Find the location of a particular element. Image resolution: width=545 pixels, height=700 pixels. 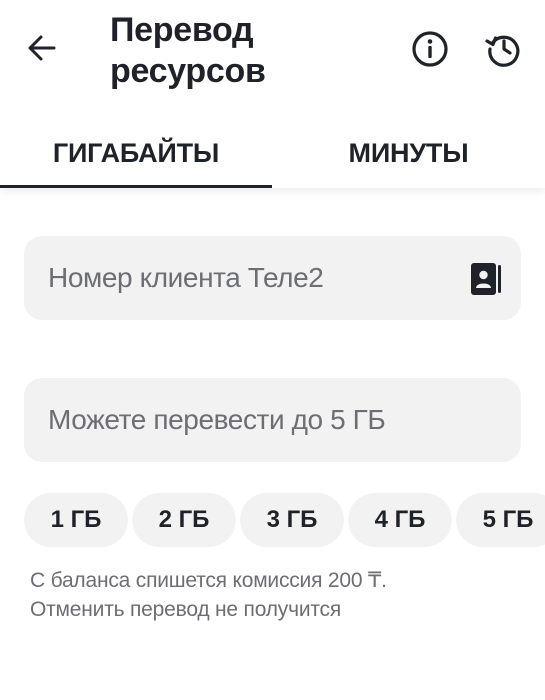

phone-input: Номер клиента Теле2 is located at coordinates (272, 278).